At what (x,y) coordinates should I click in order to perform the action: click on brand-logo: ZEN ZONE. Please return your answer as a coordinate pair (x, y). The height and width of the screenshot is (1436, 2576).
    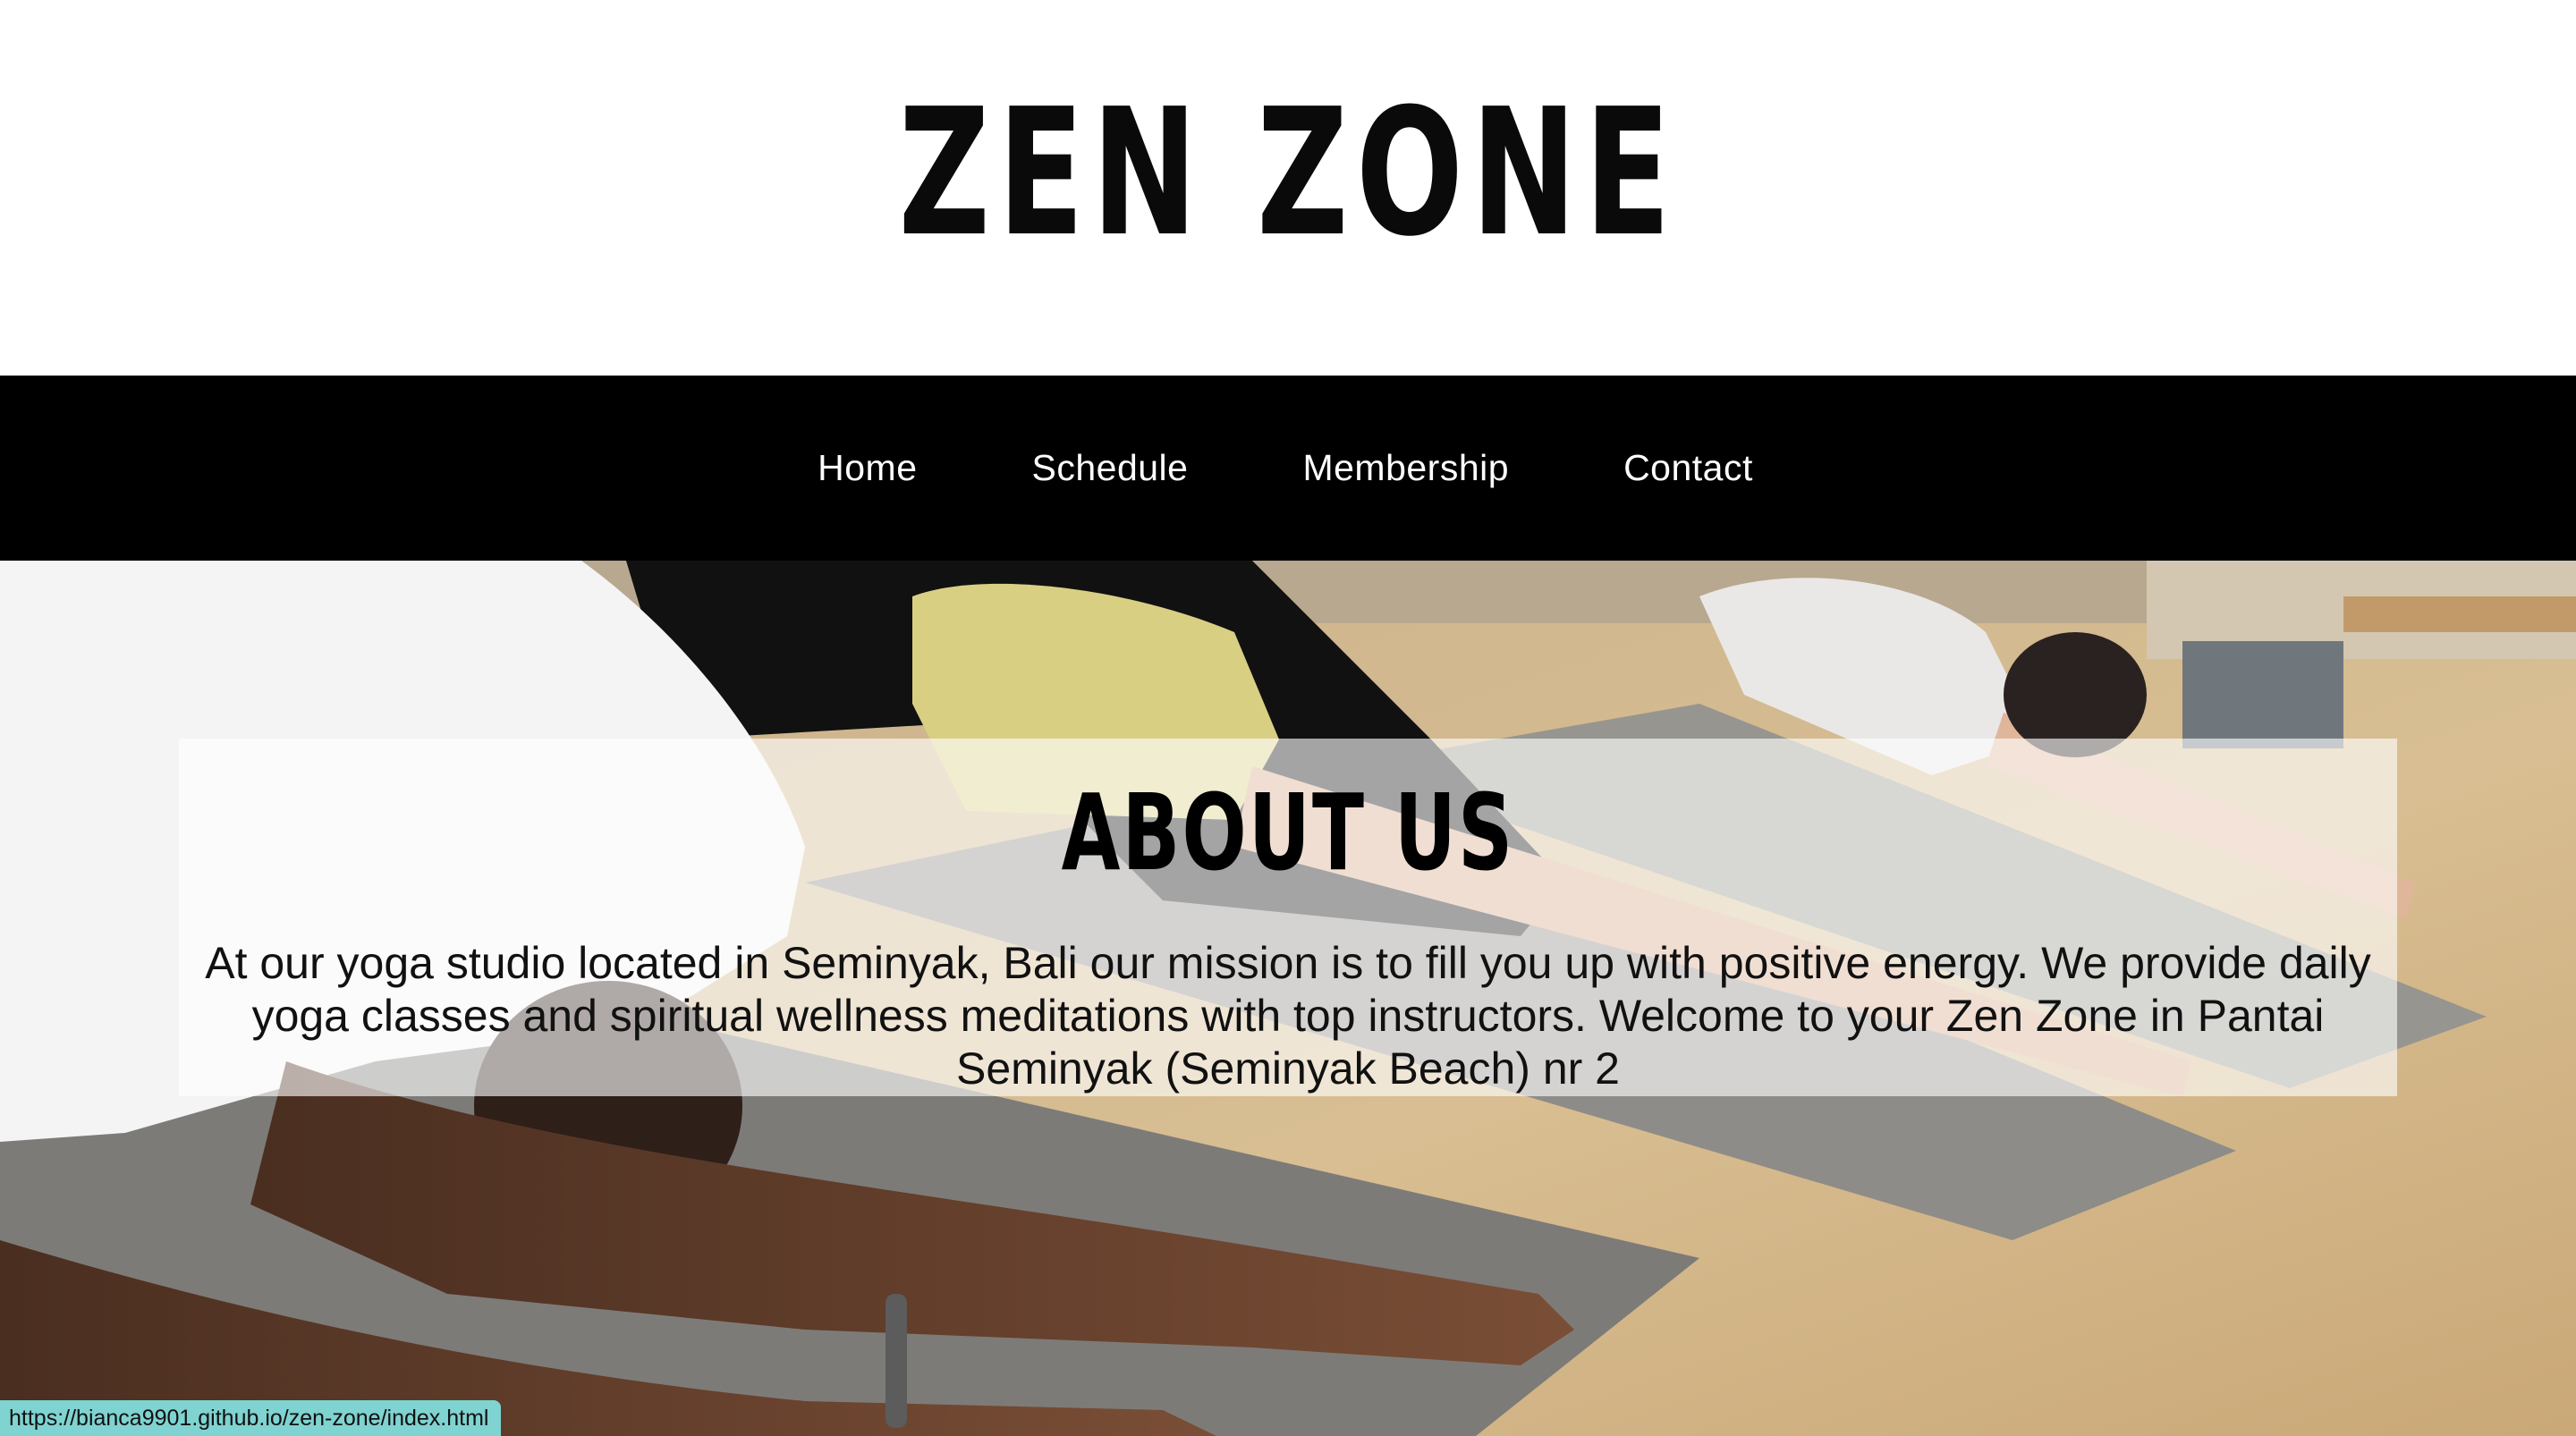
    Looking at the image, I should click on (1288, 173).